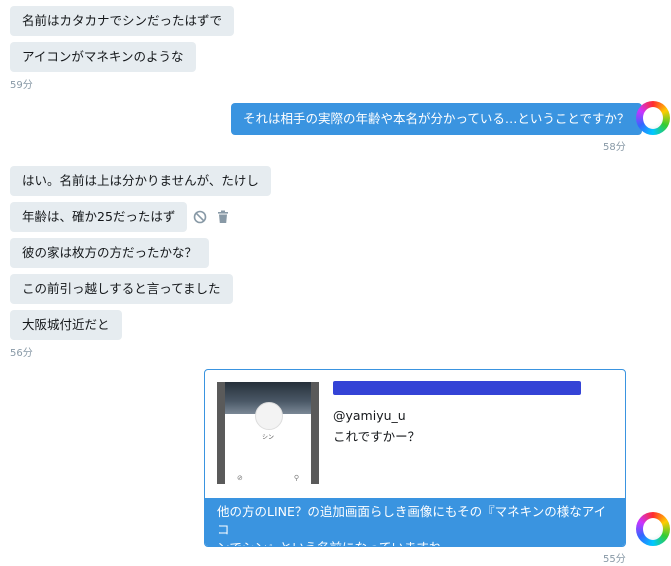 The width and height of the screenshot is (671, 566). What do you see at coordinates (267, 437) in the screenshot?
I see `profile-name: シン` at bounding box center [267, 437].